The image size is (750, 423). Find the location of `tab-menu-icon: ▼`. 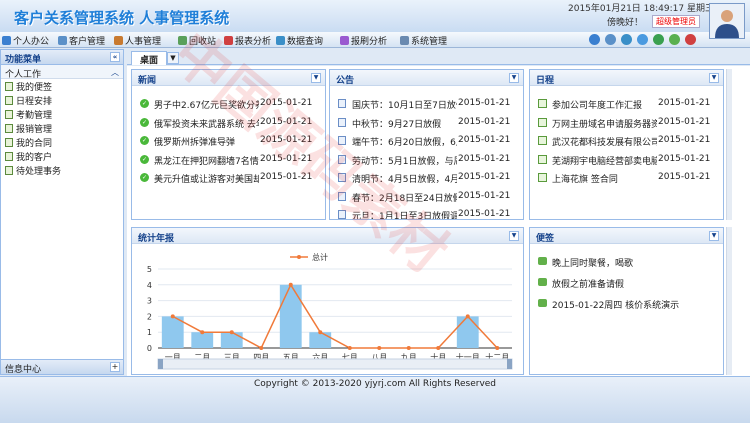

tab-menu-icon: ▼ is located at coordinates (173, 58).